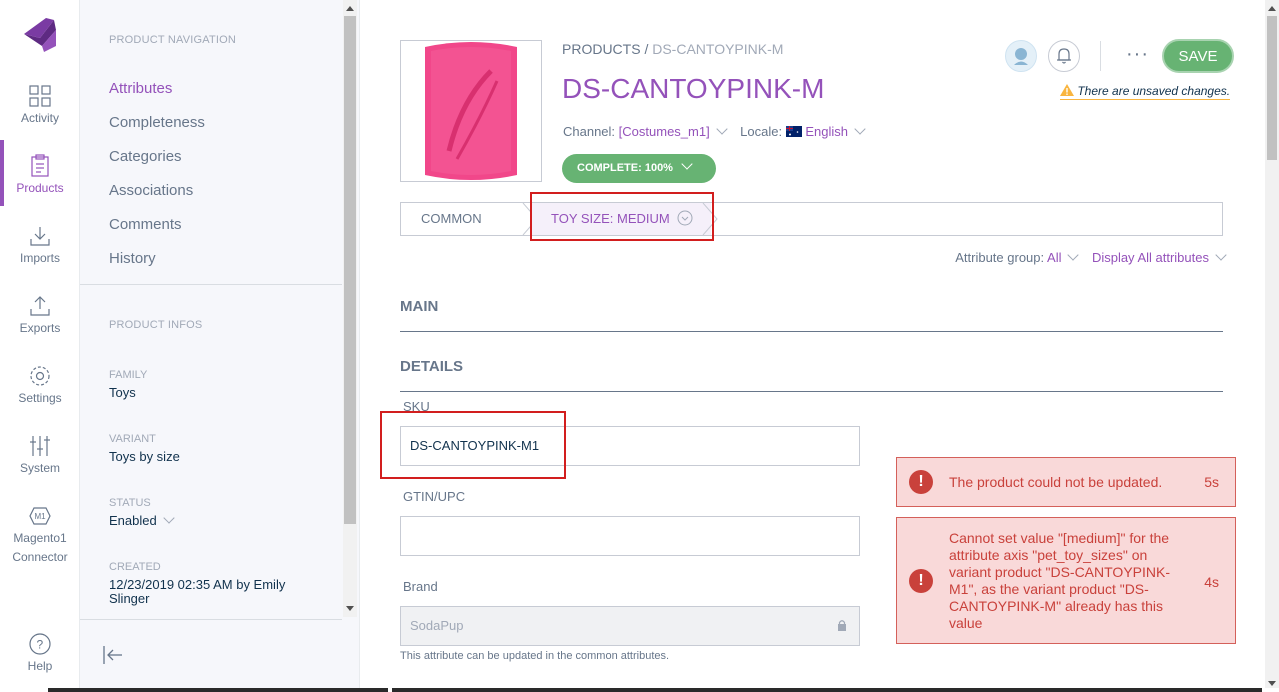 This screenshot has width=1279, height=692. I want to click on error-notification: ! The product could not be updated. 5s, so click(1066, 482).